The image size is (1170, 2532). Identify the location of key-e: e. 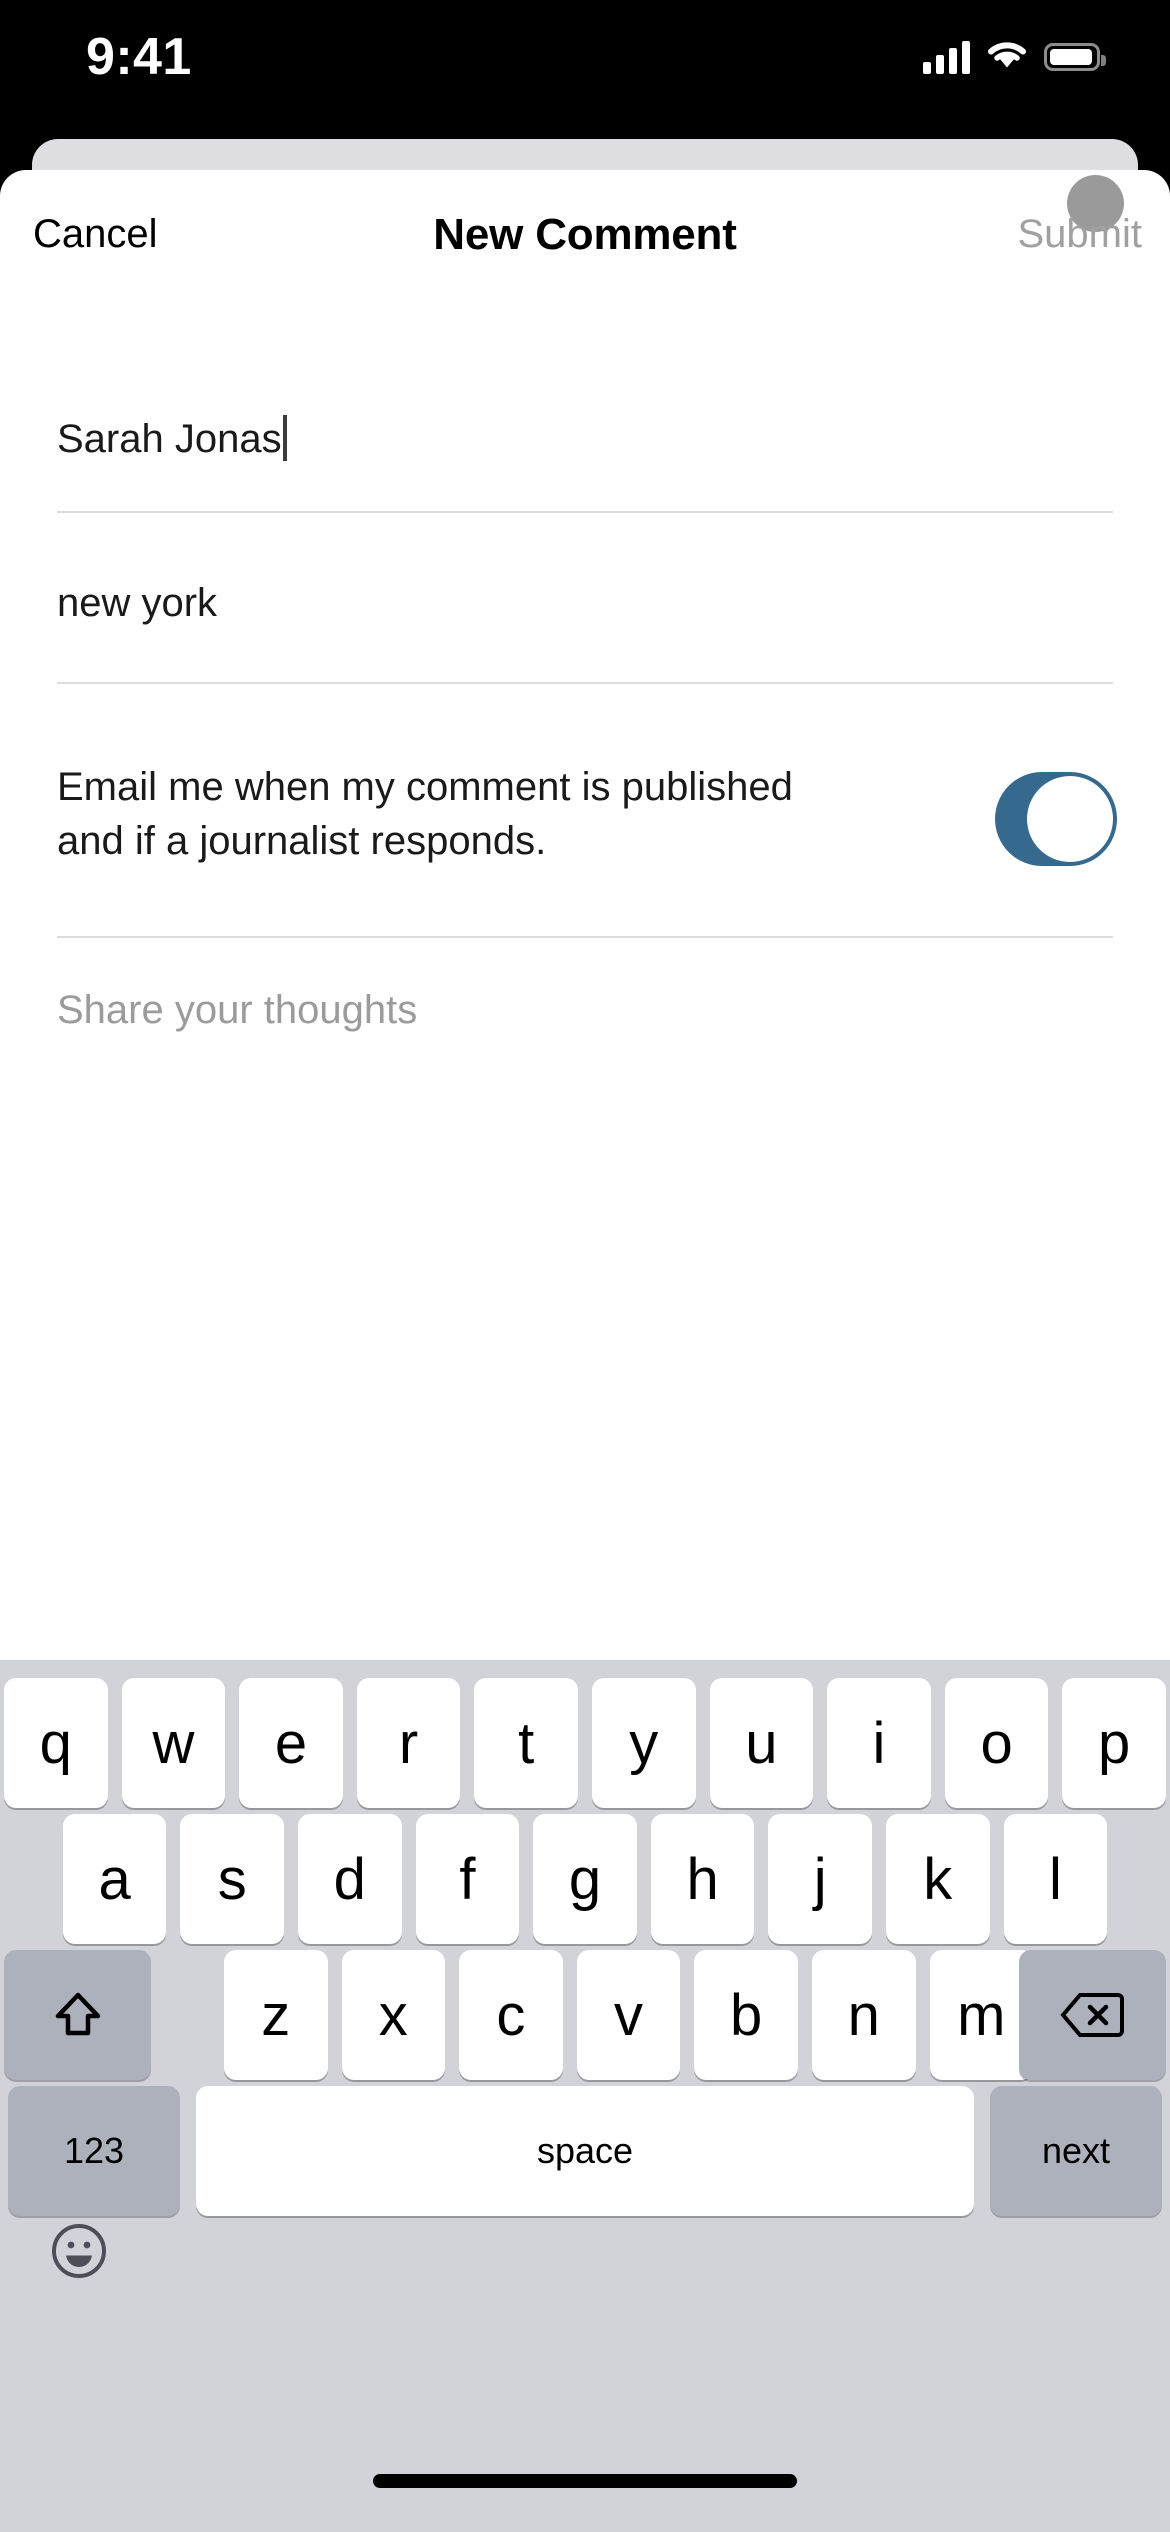
(291, 1743).